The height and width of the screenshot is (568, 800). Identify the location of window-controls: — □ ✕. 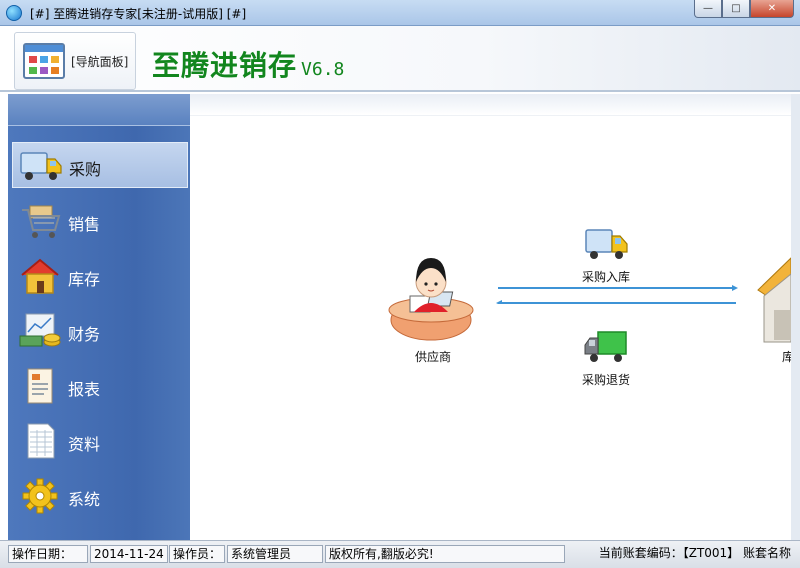
(744, 9).